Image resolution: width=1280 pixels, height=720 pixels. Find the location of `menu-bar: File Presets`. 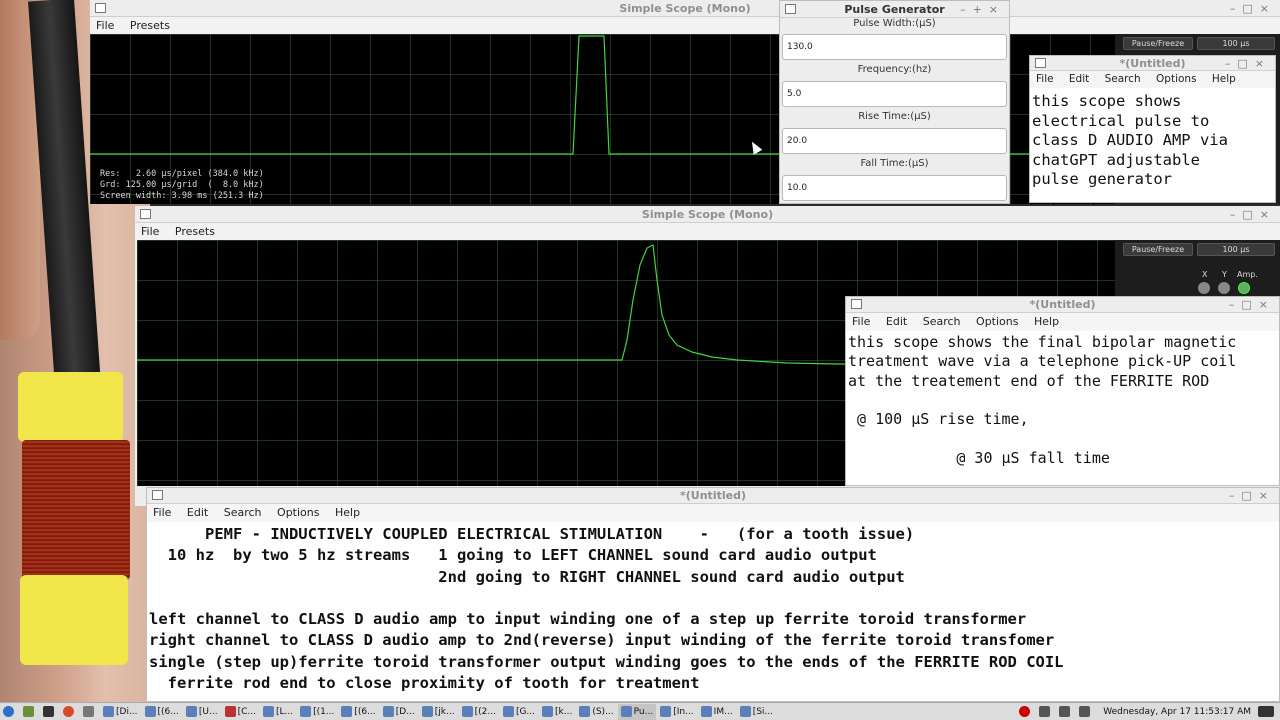

menu-bar: File Presets is located at coordinates (685, 25).